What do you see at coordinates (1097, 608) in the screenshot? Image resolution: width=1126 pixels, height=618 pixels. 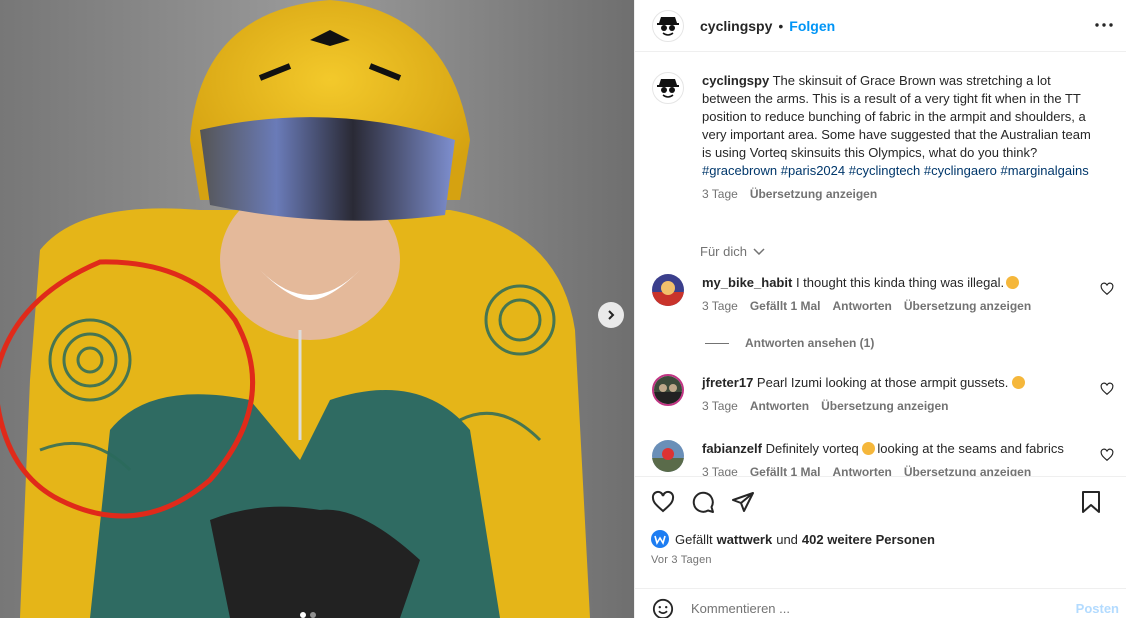 I see `post-comment-button: Posten` at bounding box center [1097, 608].